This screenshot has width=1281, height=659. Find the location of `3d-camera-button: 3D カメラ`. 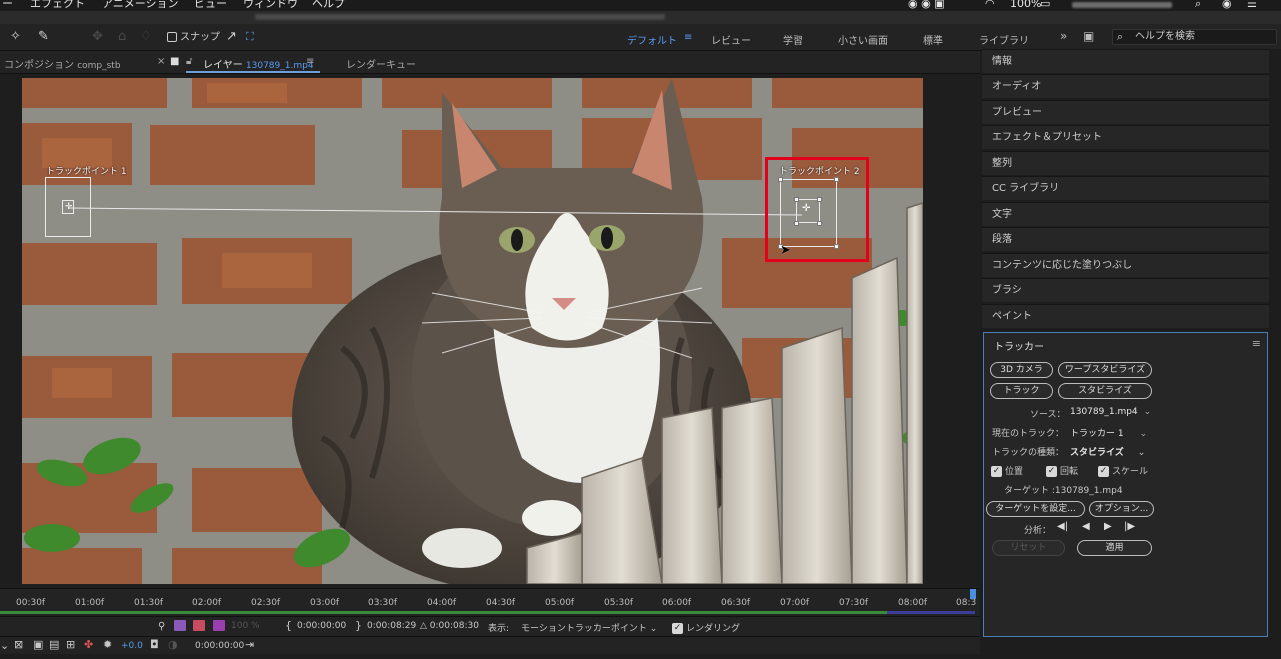

3d-camera-button: 3D カメラ is located at coordinates (1021, 370).